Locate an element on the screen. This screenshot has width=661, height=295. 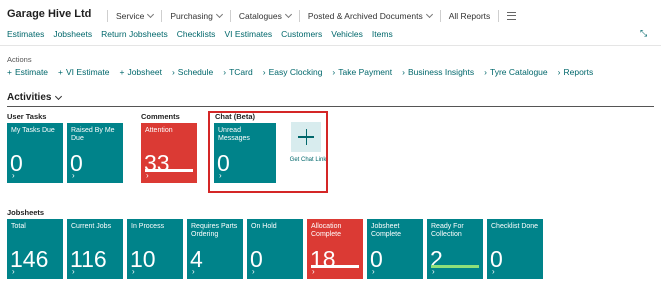
tile-label: Total is located at coordinates (18, 226).